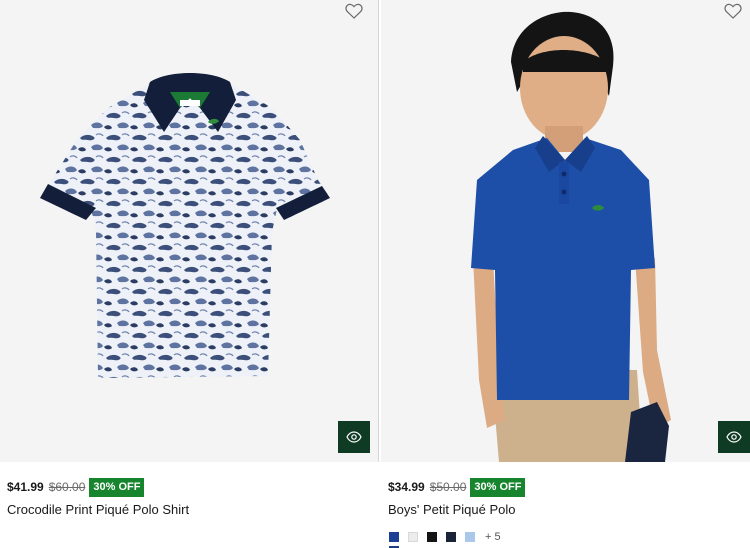 The width and height of the screenshot is (750, 548). Describe the element at coordinates (493, 537) in the screenshot. I see `more-colors-count: + 5` at that location.